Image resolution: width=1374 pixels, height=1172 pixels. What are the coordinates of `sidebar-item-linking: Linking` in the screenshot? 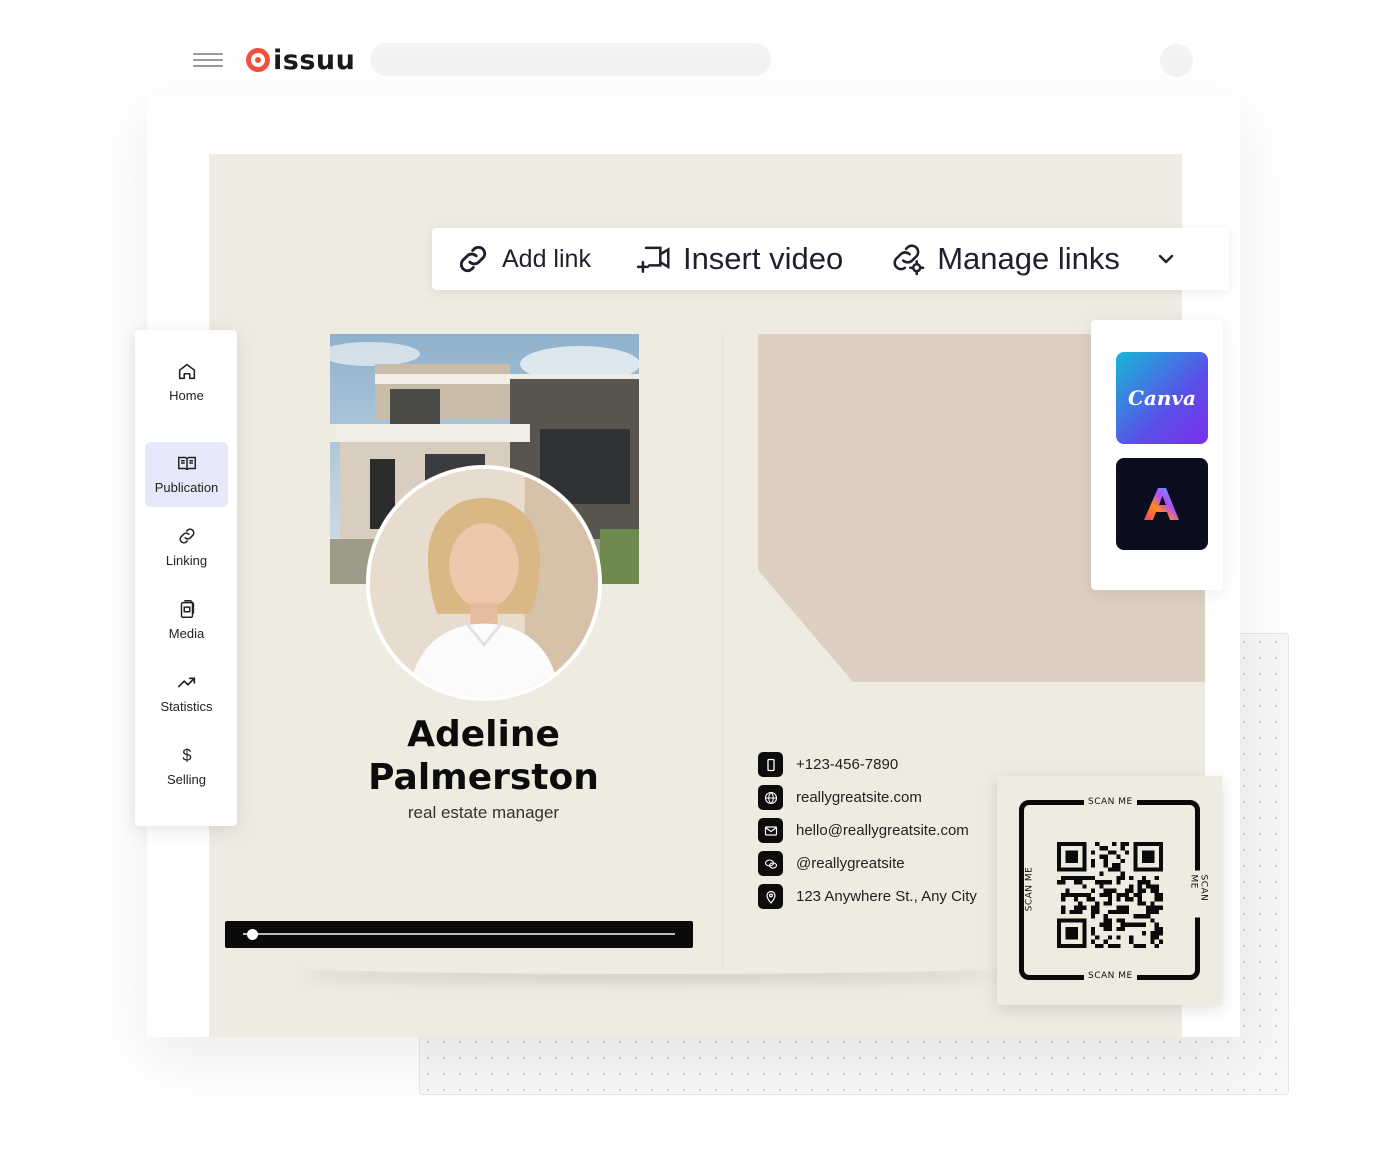 It's located at (186, 546).